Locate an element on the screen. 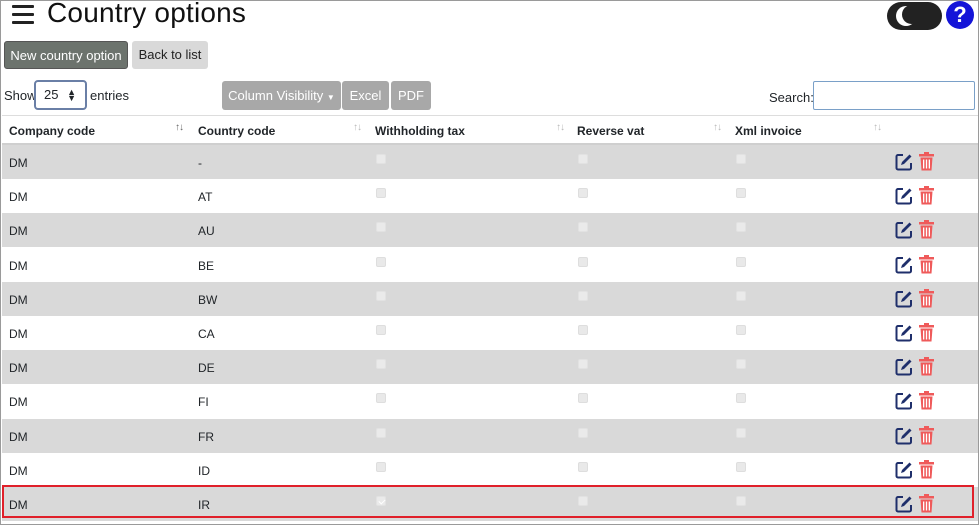 This screenshot has width=979, height=525. page-length-select: 25 ▲ ▼ is located at coordinates (60, 95).